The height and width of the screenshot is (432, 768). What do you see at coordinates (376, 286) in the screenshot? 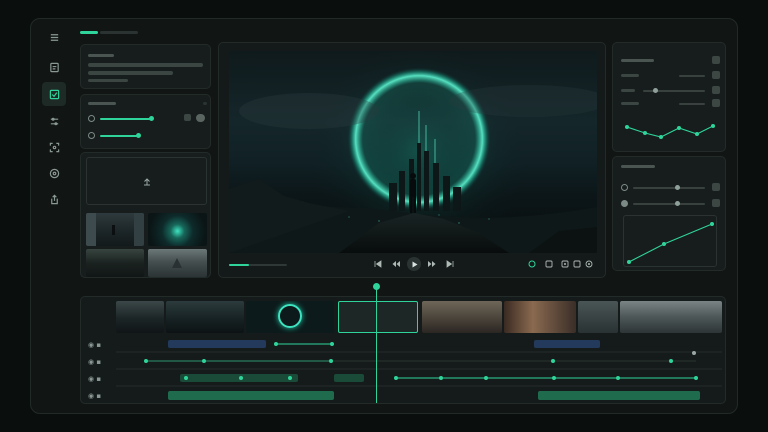
I see `timeline-playhead-handle` at bounding box center [376, 286].